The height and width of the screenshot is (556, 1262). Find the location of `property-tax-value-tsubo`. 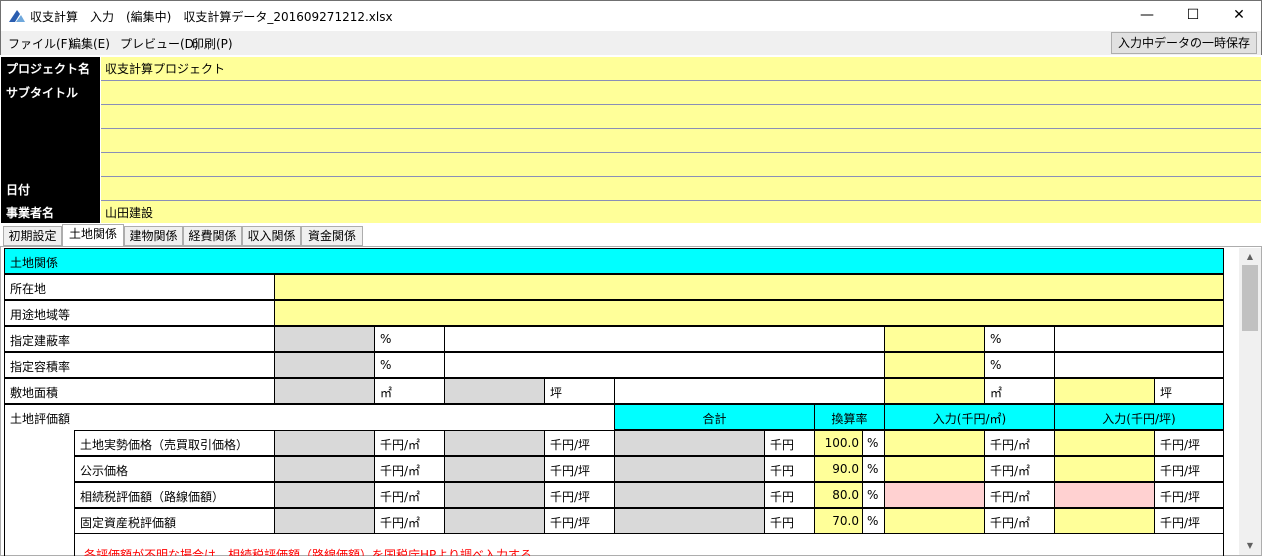

property-tax-value-tsubo is located at coordinates (494, 521).